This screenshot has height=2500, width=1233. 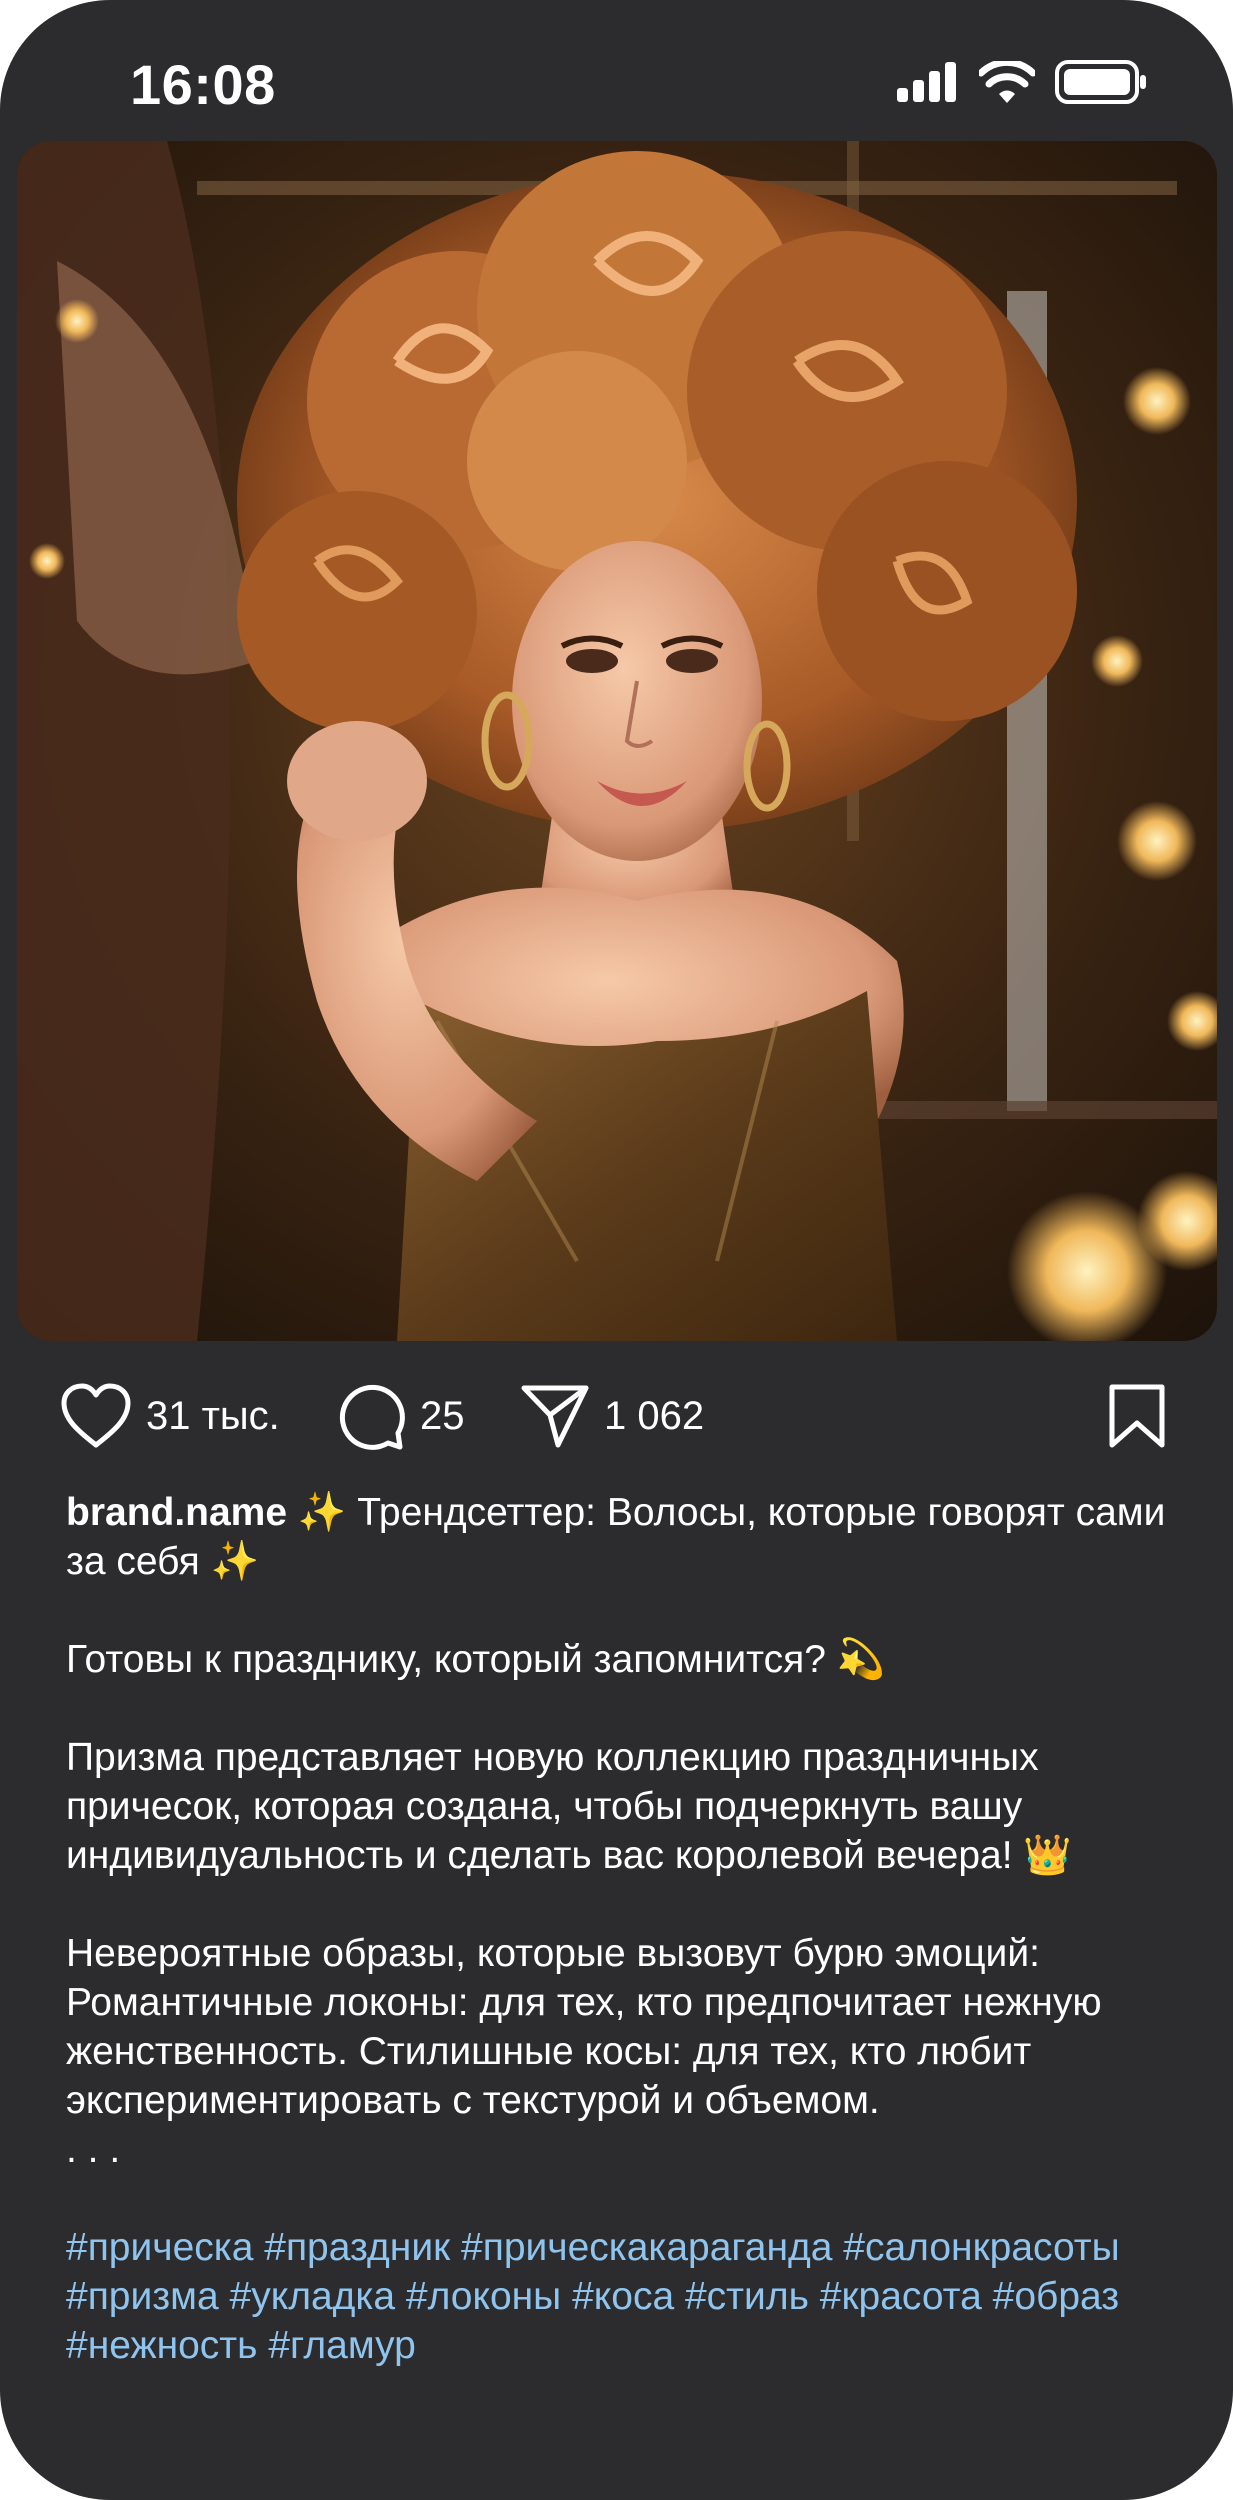 I want to click on send-icon, so click(x=555, y=1416).